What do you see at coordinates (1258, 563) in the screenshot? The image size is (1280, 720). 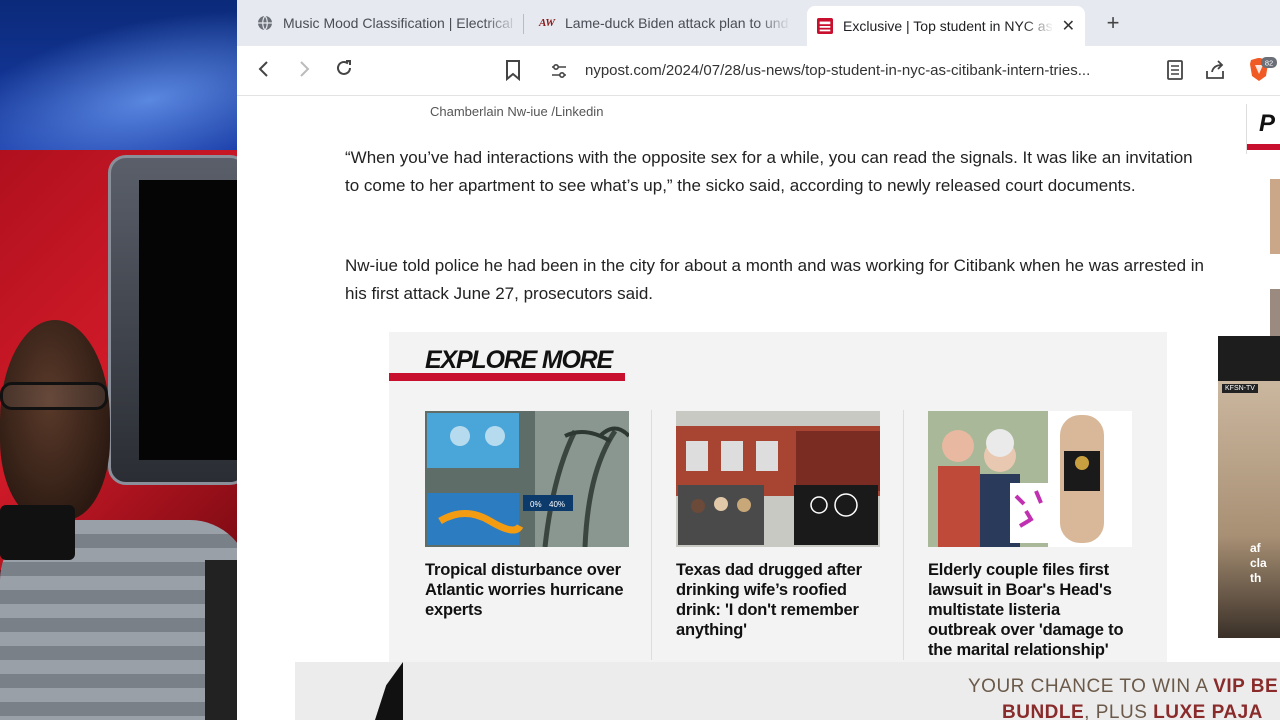 I see `video-overlay-text: af cla th` at bounding box center [1258, 563].